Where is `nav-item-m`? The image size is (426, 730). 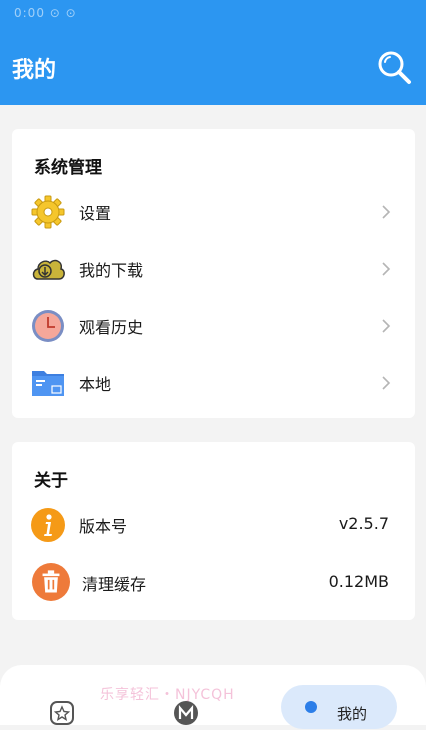 nav-item-m is located at coordinates (186, 713).